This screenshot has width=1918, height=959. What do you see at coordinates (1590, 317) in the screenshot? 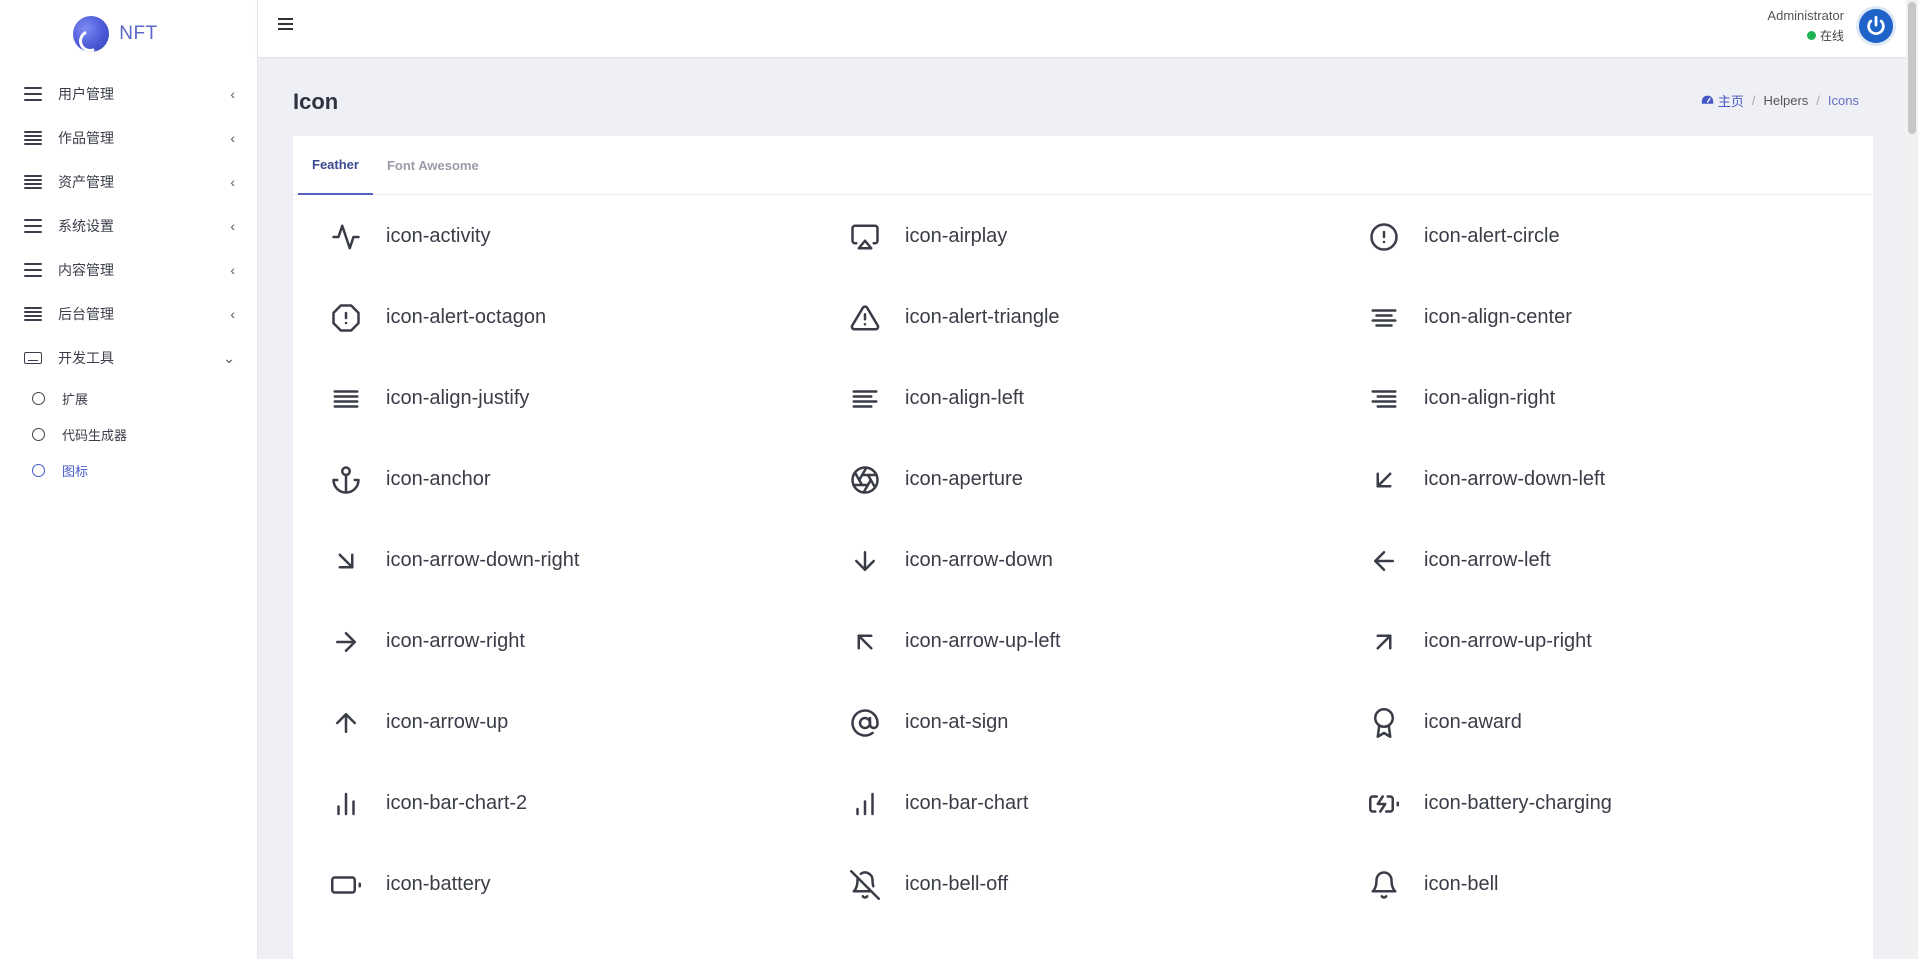
I see `icon-item-align-center: icon-align-center` at bounding box center [1590, 317].